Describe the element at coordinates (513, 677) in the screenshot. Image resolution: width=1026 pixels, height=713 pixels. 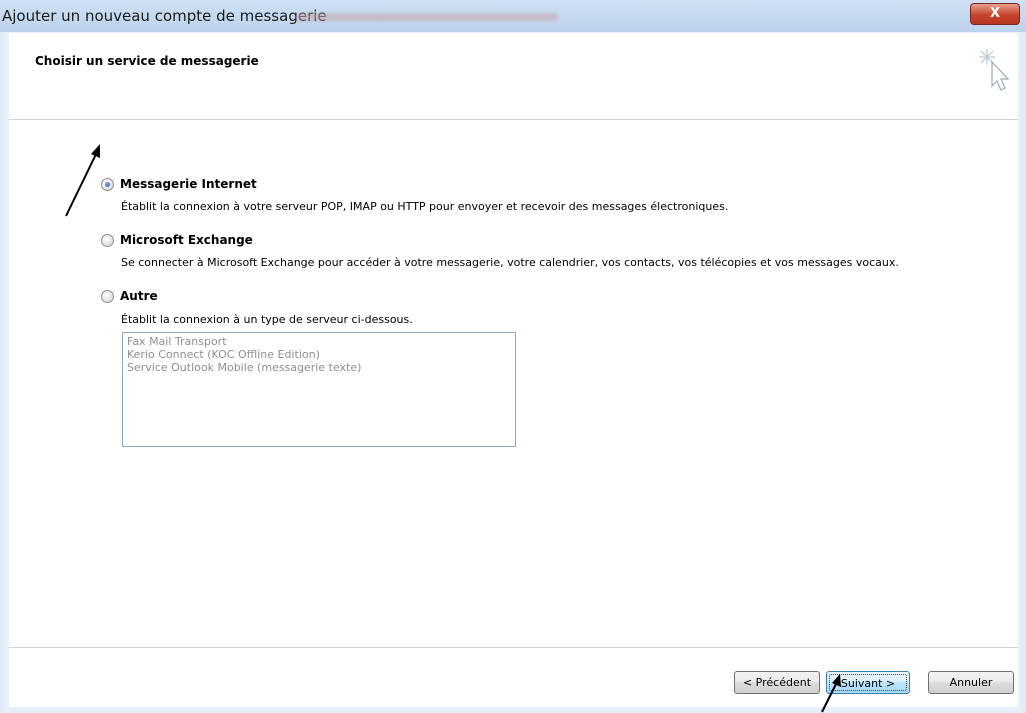
I see `wizard-footer: < Précédent Suivant > Annuler` at that location.